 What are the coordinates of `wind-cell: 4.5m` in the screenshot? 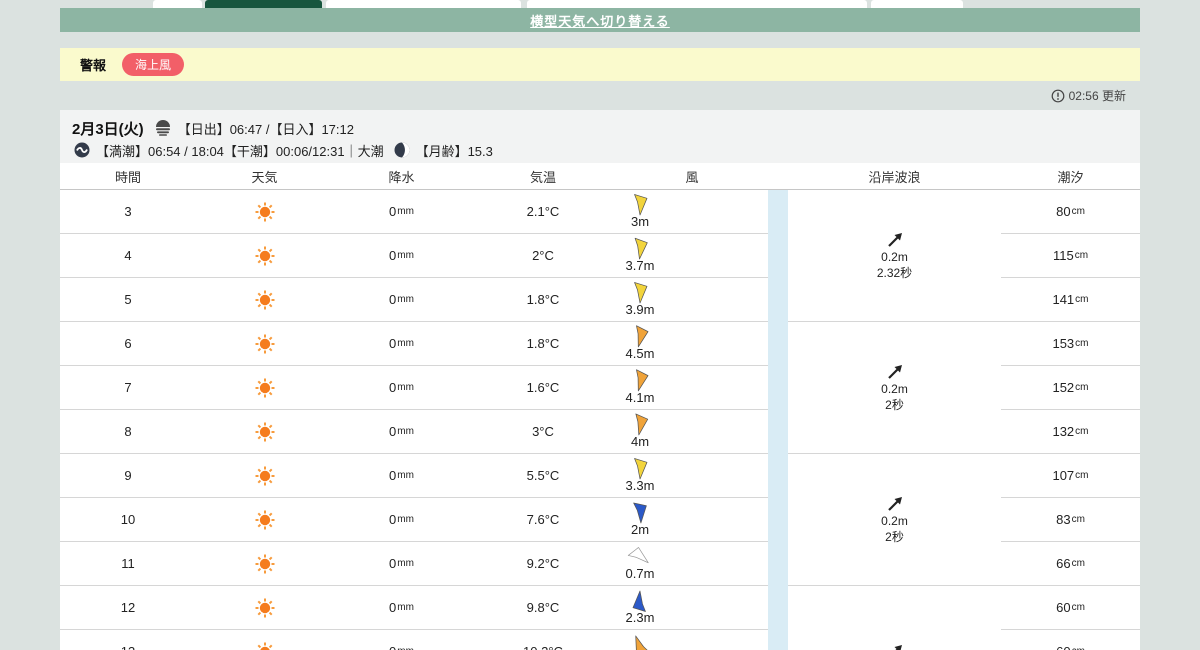 It's located at (692, 344).